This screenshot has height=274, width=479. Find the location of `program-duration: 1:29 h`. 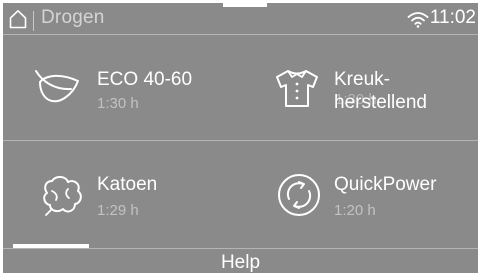

program-duration: 1:29 h is located at coordinates (118, 210).